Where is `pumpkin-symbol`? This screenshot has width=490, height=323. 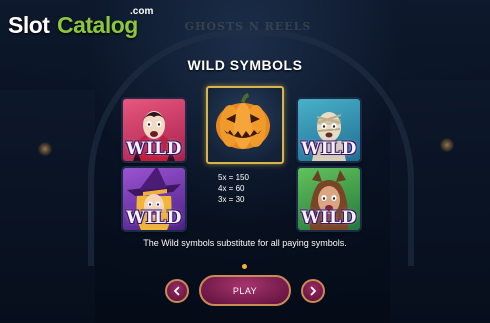
pumpkin-symbol is located at coordinates (245, 125).